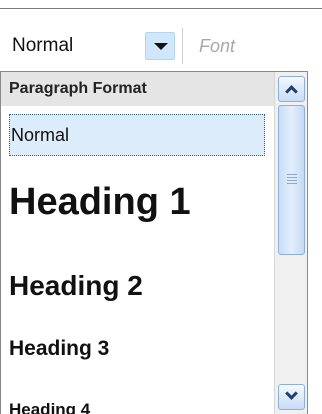 This screenshot has height=414, width=322. I want to click on format-option-heading-3: Heading 3, so click(59, 349).